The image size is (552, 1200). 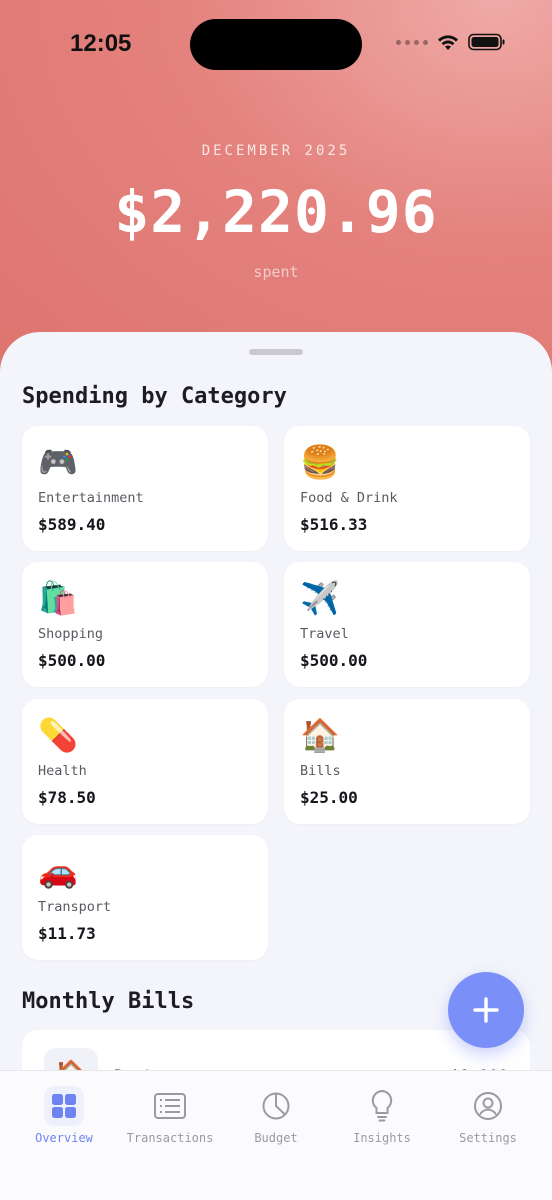 What do you see at coordinates (72, 524) in the screenshot?
I see `category-amount: $589.40` at bounding box center [72, 524].